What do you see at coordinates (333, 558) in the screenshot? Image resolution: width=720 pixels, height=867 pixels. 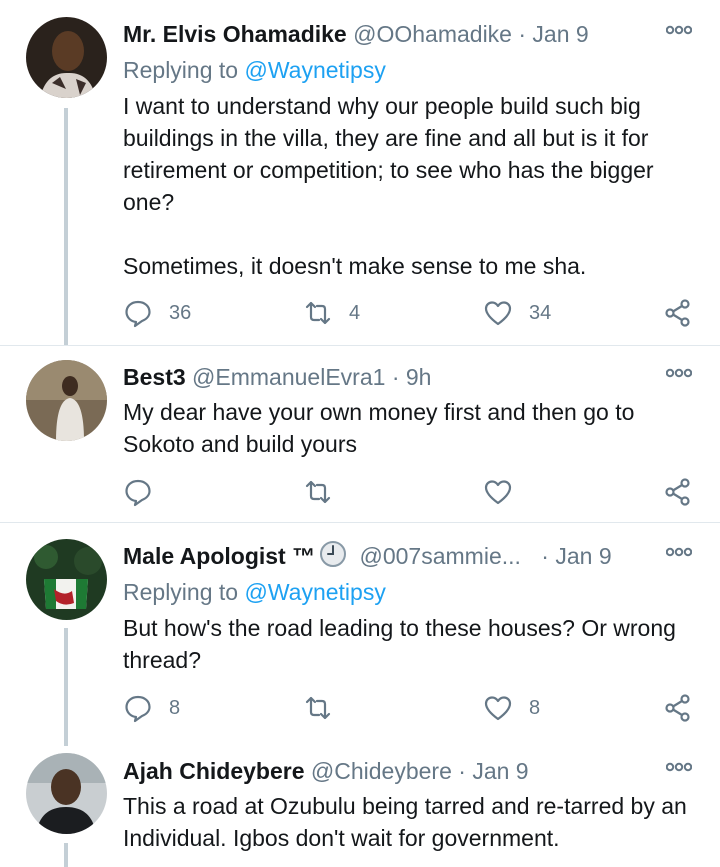 I see `clock-emoji-icon` at bounding box center [333, 558].